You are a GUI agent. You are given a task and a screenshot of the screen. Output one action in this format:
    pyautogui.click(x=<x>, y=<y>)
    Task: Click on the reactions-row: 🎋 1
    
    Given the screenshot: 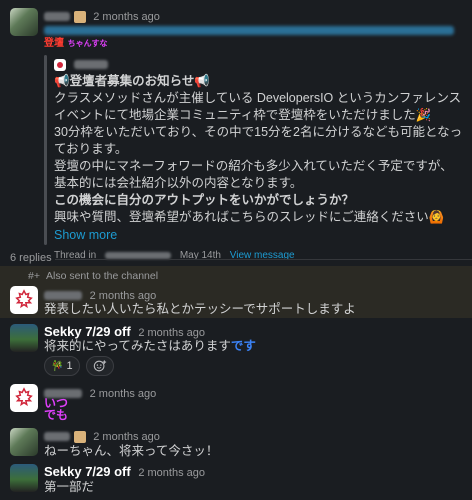 What is the action you would take?
    pyautogui.click(x=79, y=366)
    